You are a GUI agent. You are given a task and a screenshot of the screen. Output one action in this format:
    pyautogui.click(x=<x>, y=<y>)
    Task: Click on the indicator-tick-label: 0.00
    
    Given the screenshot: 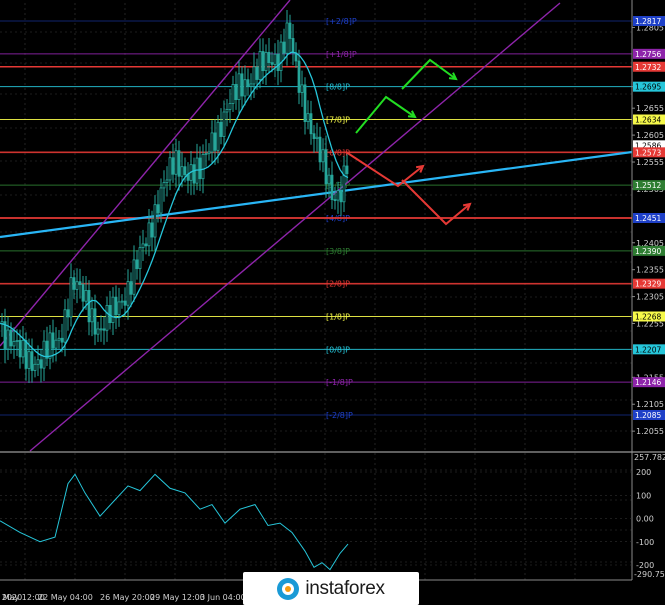 What is the action you would take?
    pyautogui.click(x=645, y=519)
    